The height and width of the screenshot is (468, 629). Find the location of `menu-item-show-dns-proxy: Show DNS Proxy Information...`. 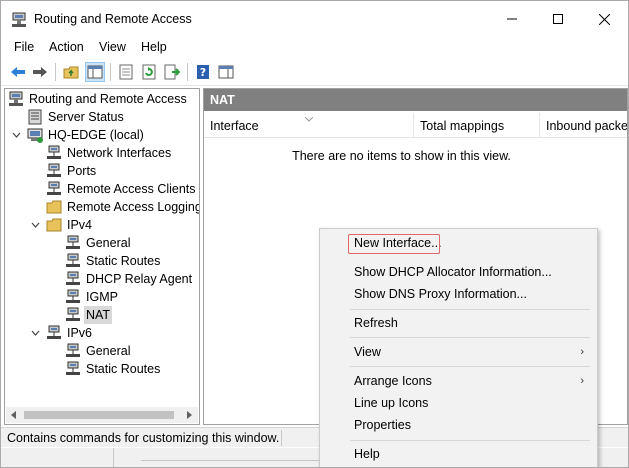

menu-item-show-dns-proxy: Show DNS Proxy Information... is located at coordinates (458, 294).